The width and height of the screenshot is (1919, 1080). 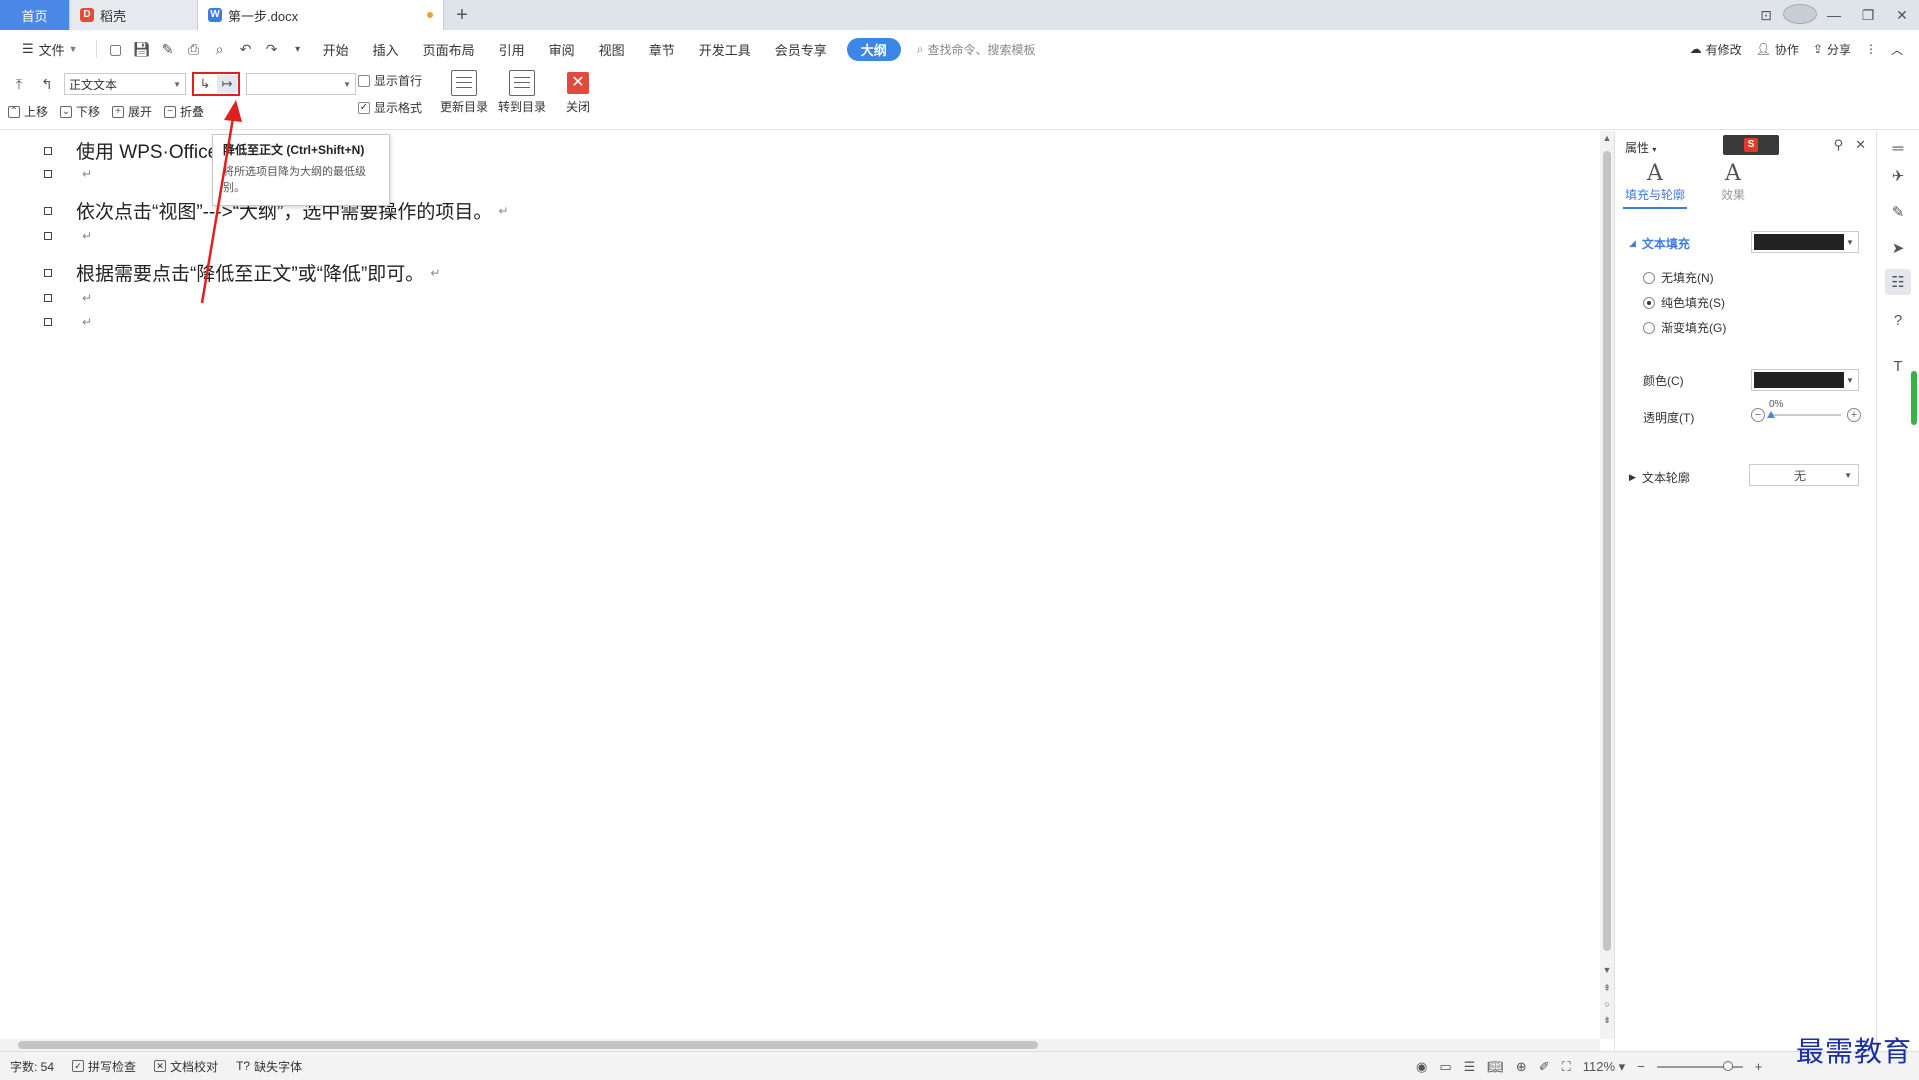 What do you see at coordinates (1805, 242) in the screenshot?
I see `text-fill-color-dropdown: ▼` at bounding box center [1805, 242].